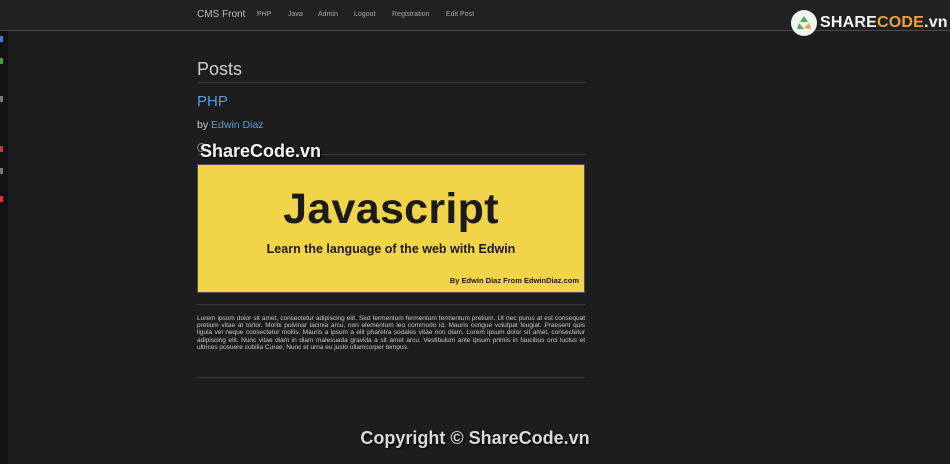 The height and width of the screenshot is (464, 950). Describe the element at coordinates (391, 82) in the screenshot. I see `title-divider` at that location.